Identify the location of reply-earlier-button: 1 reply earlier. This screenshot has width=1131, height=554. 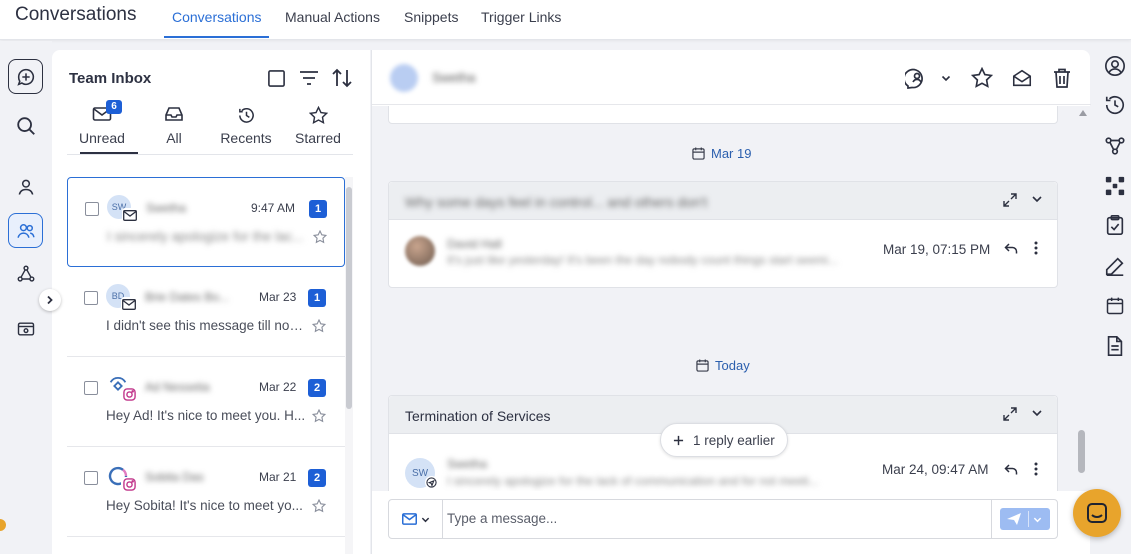
(724, 440).